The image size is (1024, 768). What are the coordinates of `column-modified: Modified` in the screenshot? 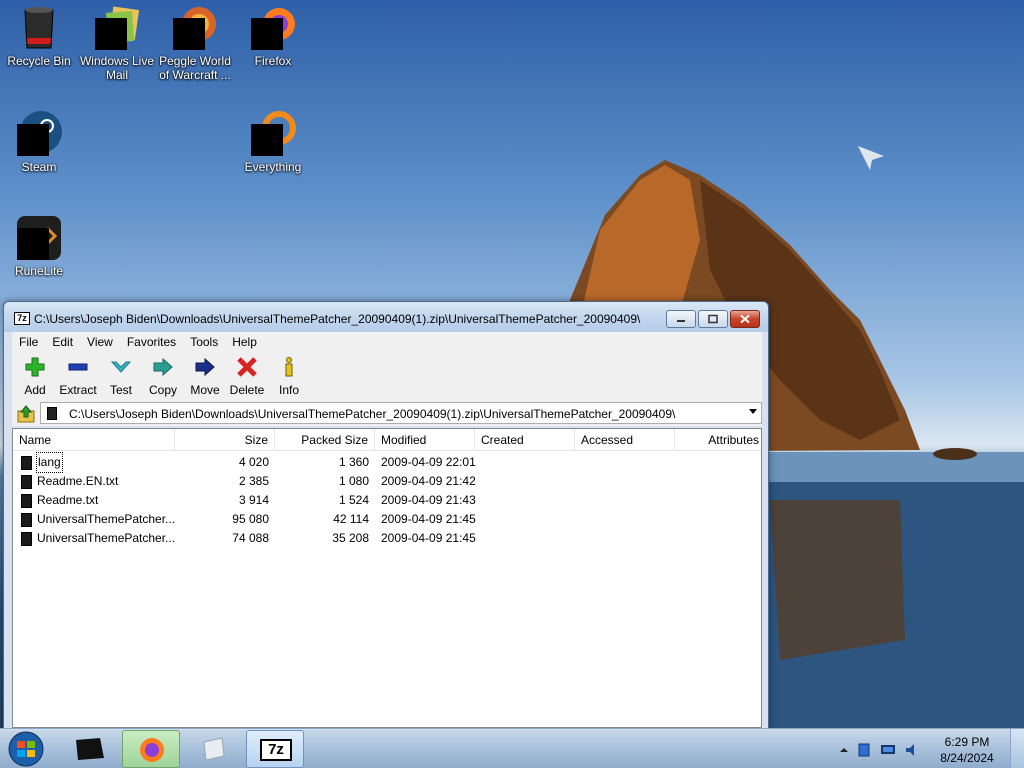 It's located at (425, 440).